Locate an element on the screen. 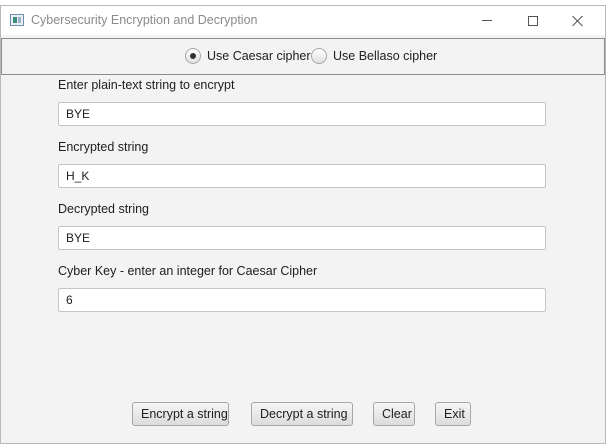  encrypted-input is located at coordinates (302, 176).